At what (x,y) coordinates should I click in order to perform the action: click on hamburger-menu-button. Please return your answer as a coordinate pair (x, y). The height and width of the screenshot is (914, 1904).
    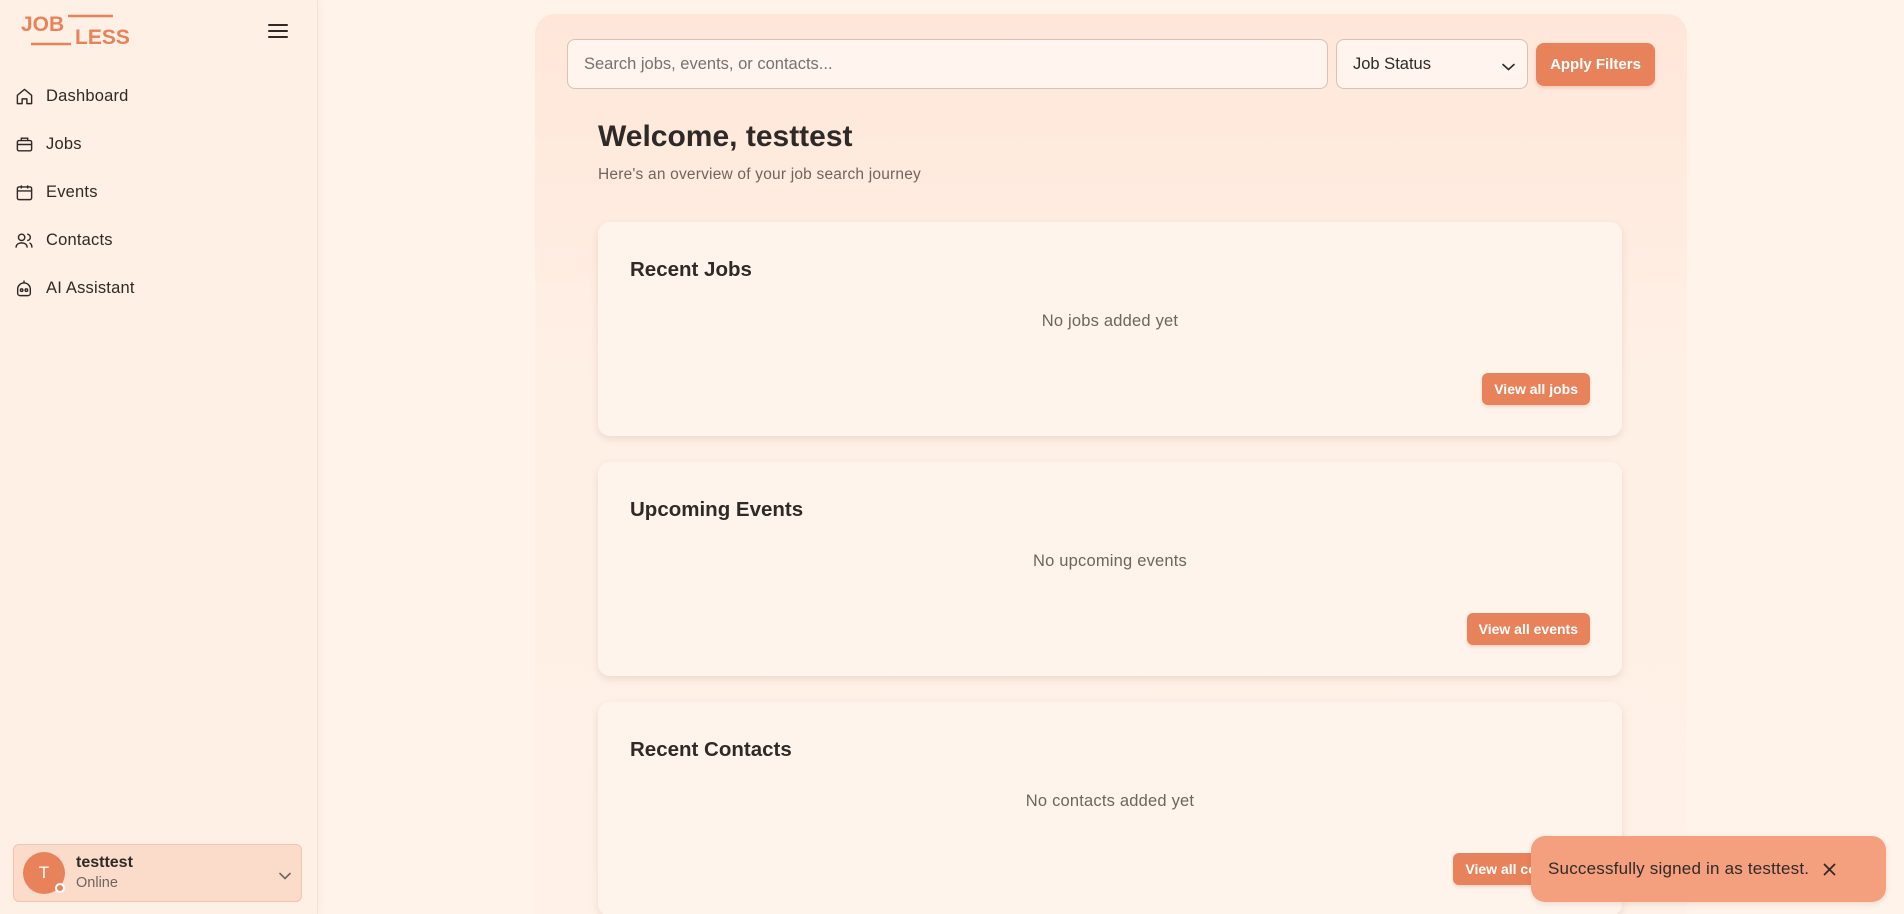
    Looking at the image, I should click on (278, 31).